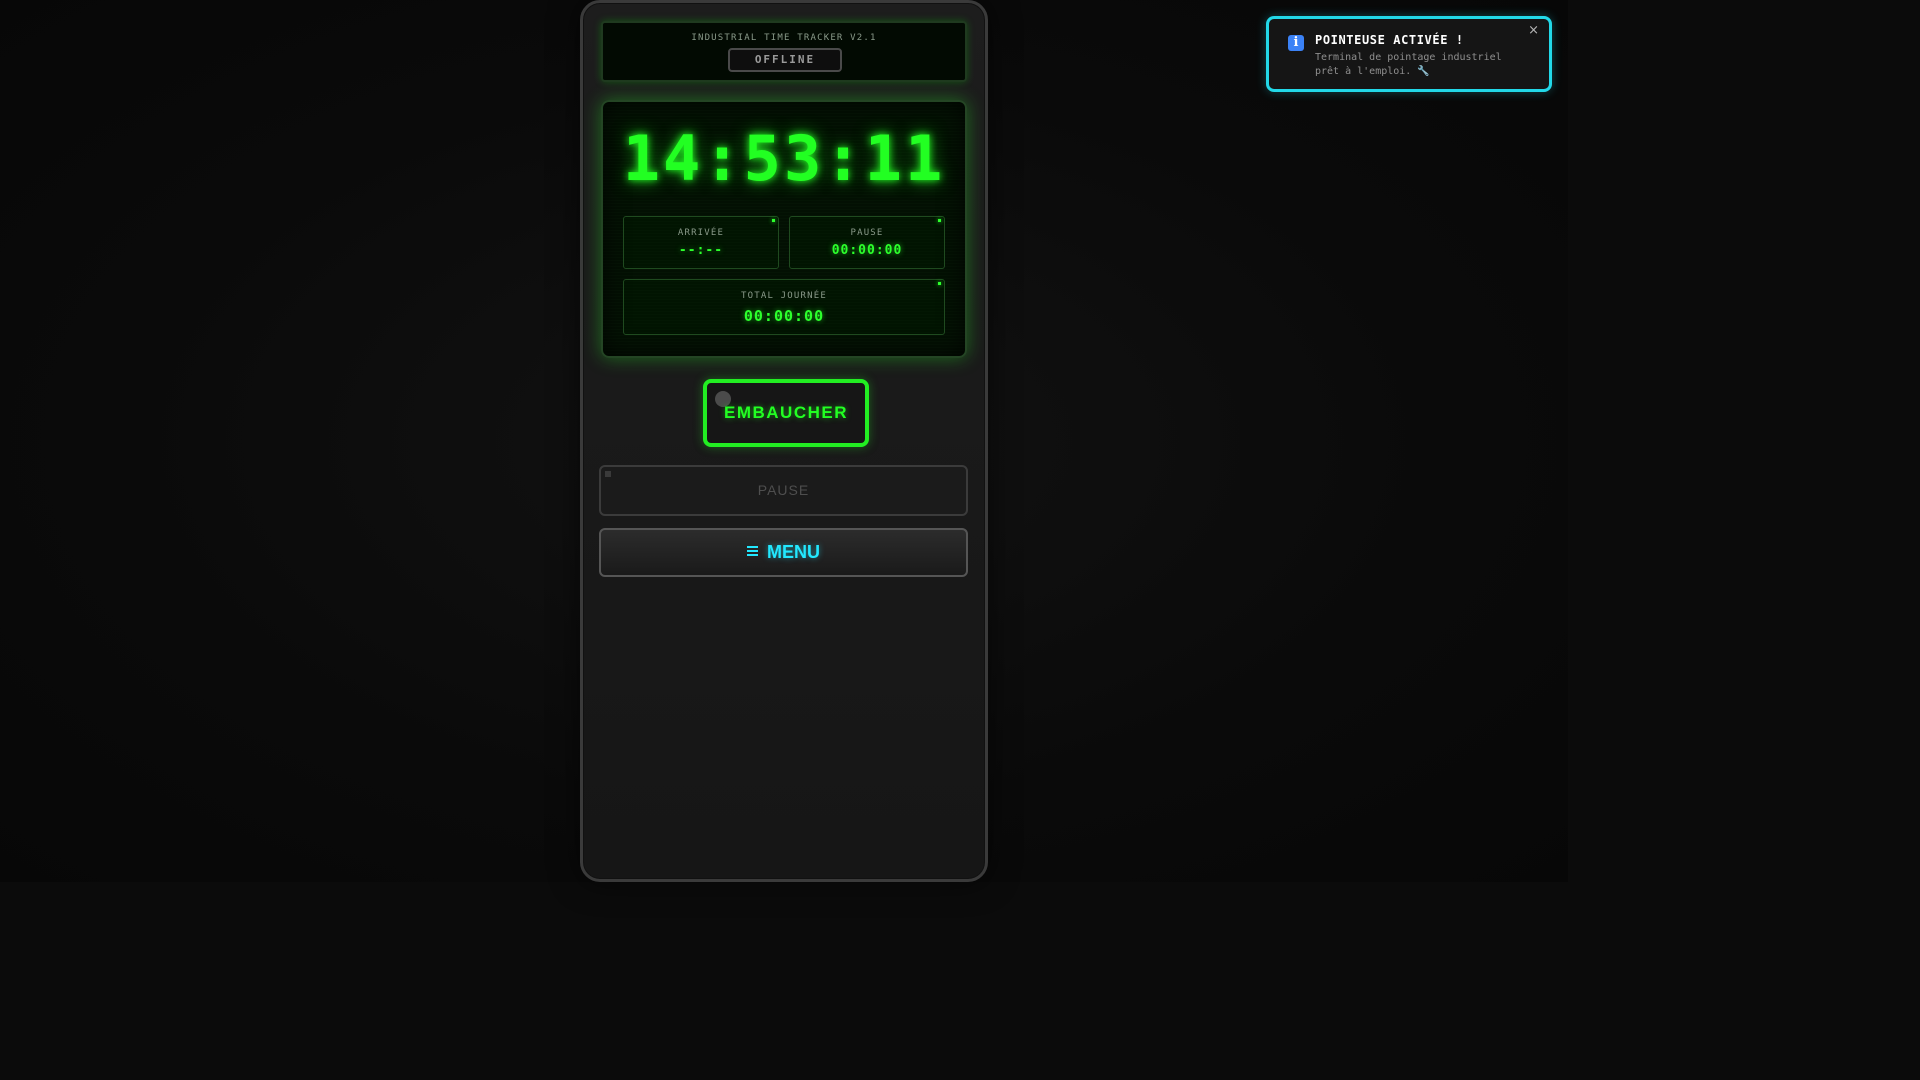  Describe the element at coordinates (867, 250) in the screenshot. I see `pause-value: 00:00:00` at that location.